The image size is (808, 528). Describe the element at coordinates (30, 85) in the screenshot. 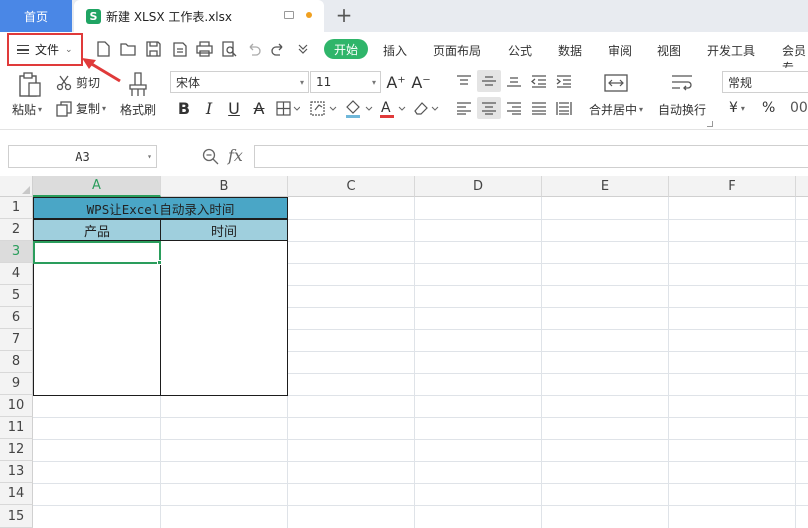

I see `paste-icon` at that location.